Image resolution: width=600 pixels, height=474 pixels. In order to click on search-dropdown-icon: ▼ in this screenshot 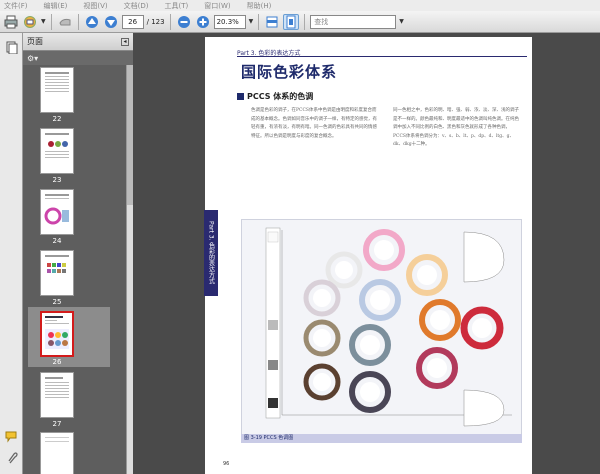, I will do `click(401, 21)`.